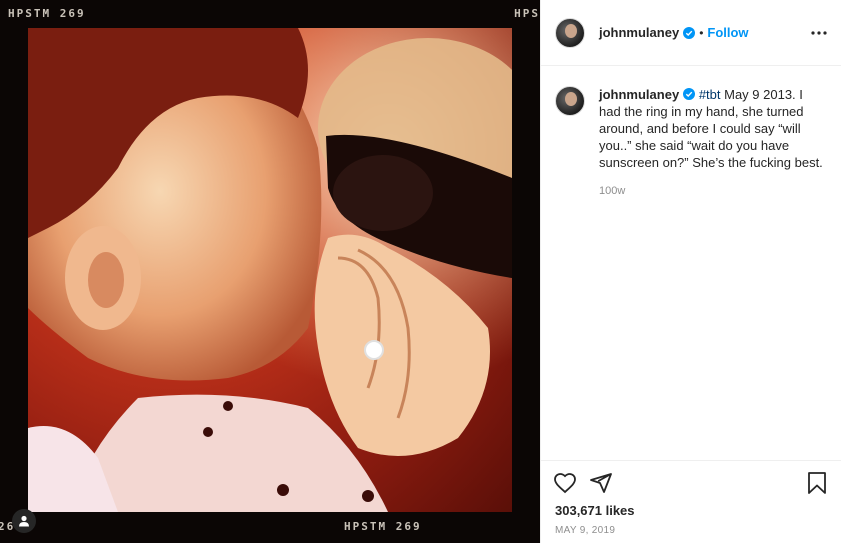 This screenshot has width=841, height=543. What do you see at coordinates (711, 191) in the screenshot?
I see `caption-time-ago: 100w` at bounding box center [711, 191].